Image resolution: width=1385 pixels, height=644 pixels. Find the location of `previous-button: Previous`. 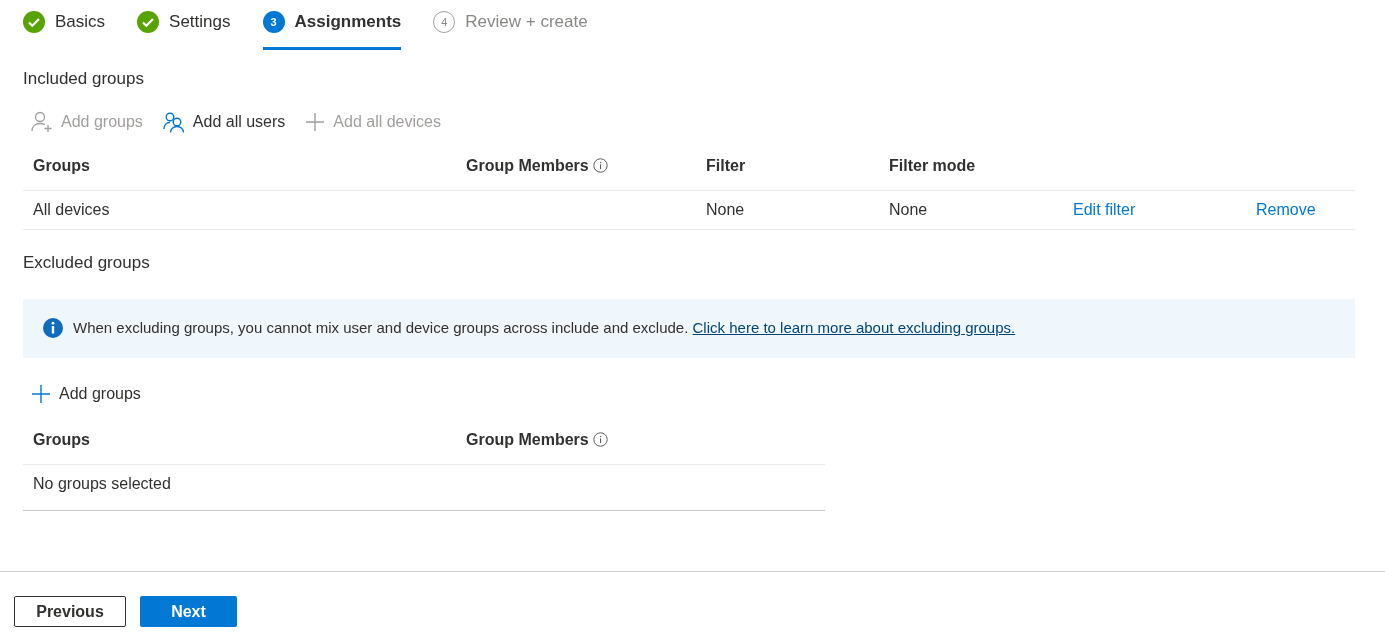

previous-button: Previous is located at coordinates (70, 611).